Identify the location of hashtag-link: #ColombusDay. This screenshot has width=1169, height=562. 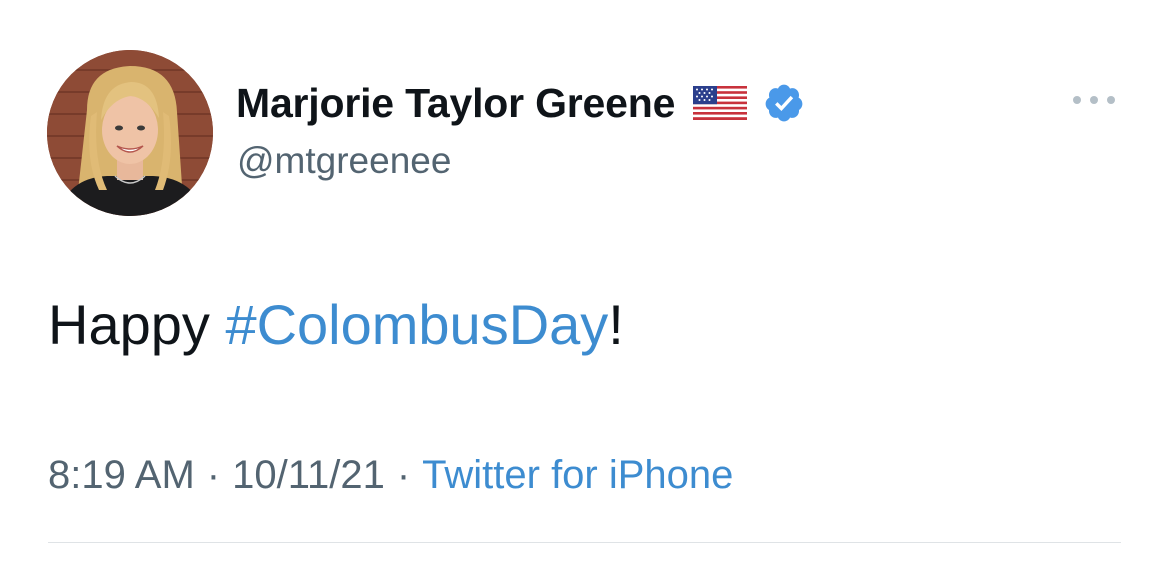
(416, 324).